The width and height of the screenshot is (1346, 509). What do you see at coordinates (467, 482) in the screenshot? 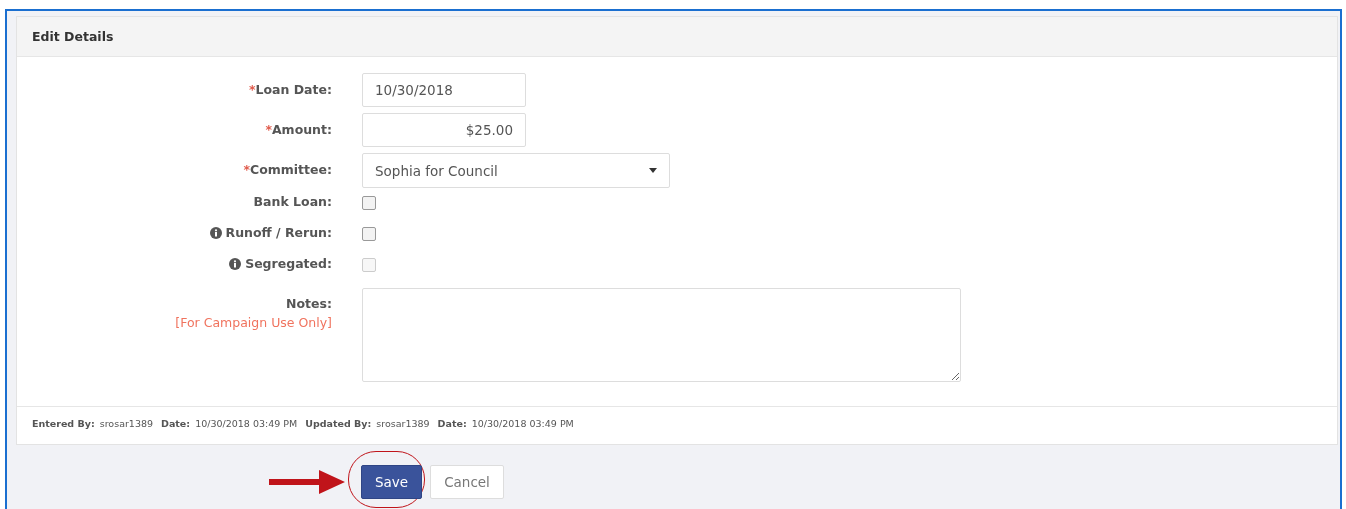
I see `cancel-button: Cancel` at bounding box center [467, 482].